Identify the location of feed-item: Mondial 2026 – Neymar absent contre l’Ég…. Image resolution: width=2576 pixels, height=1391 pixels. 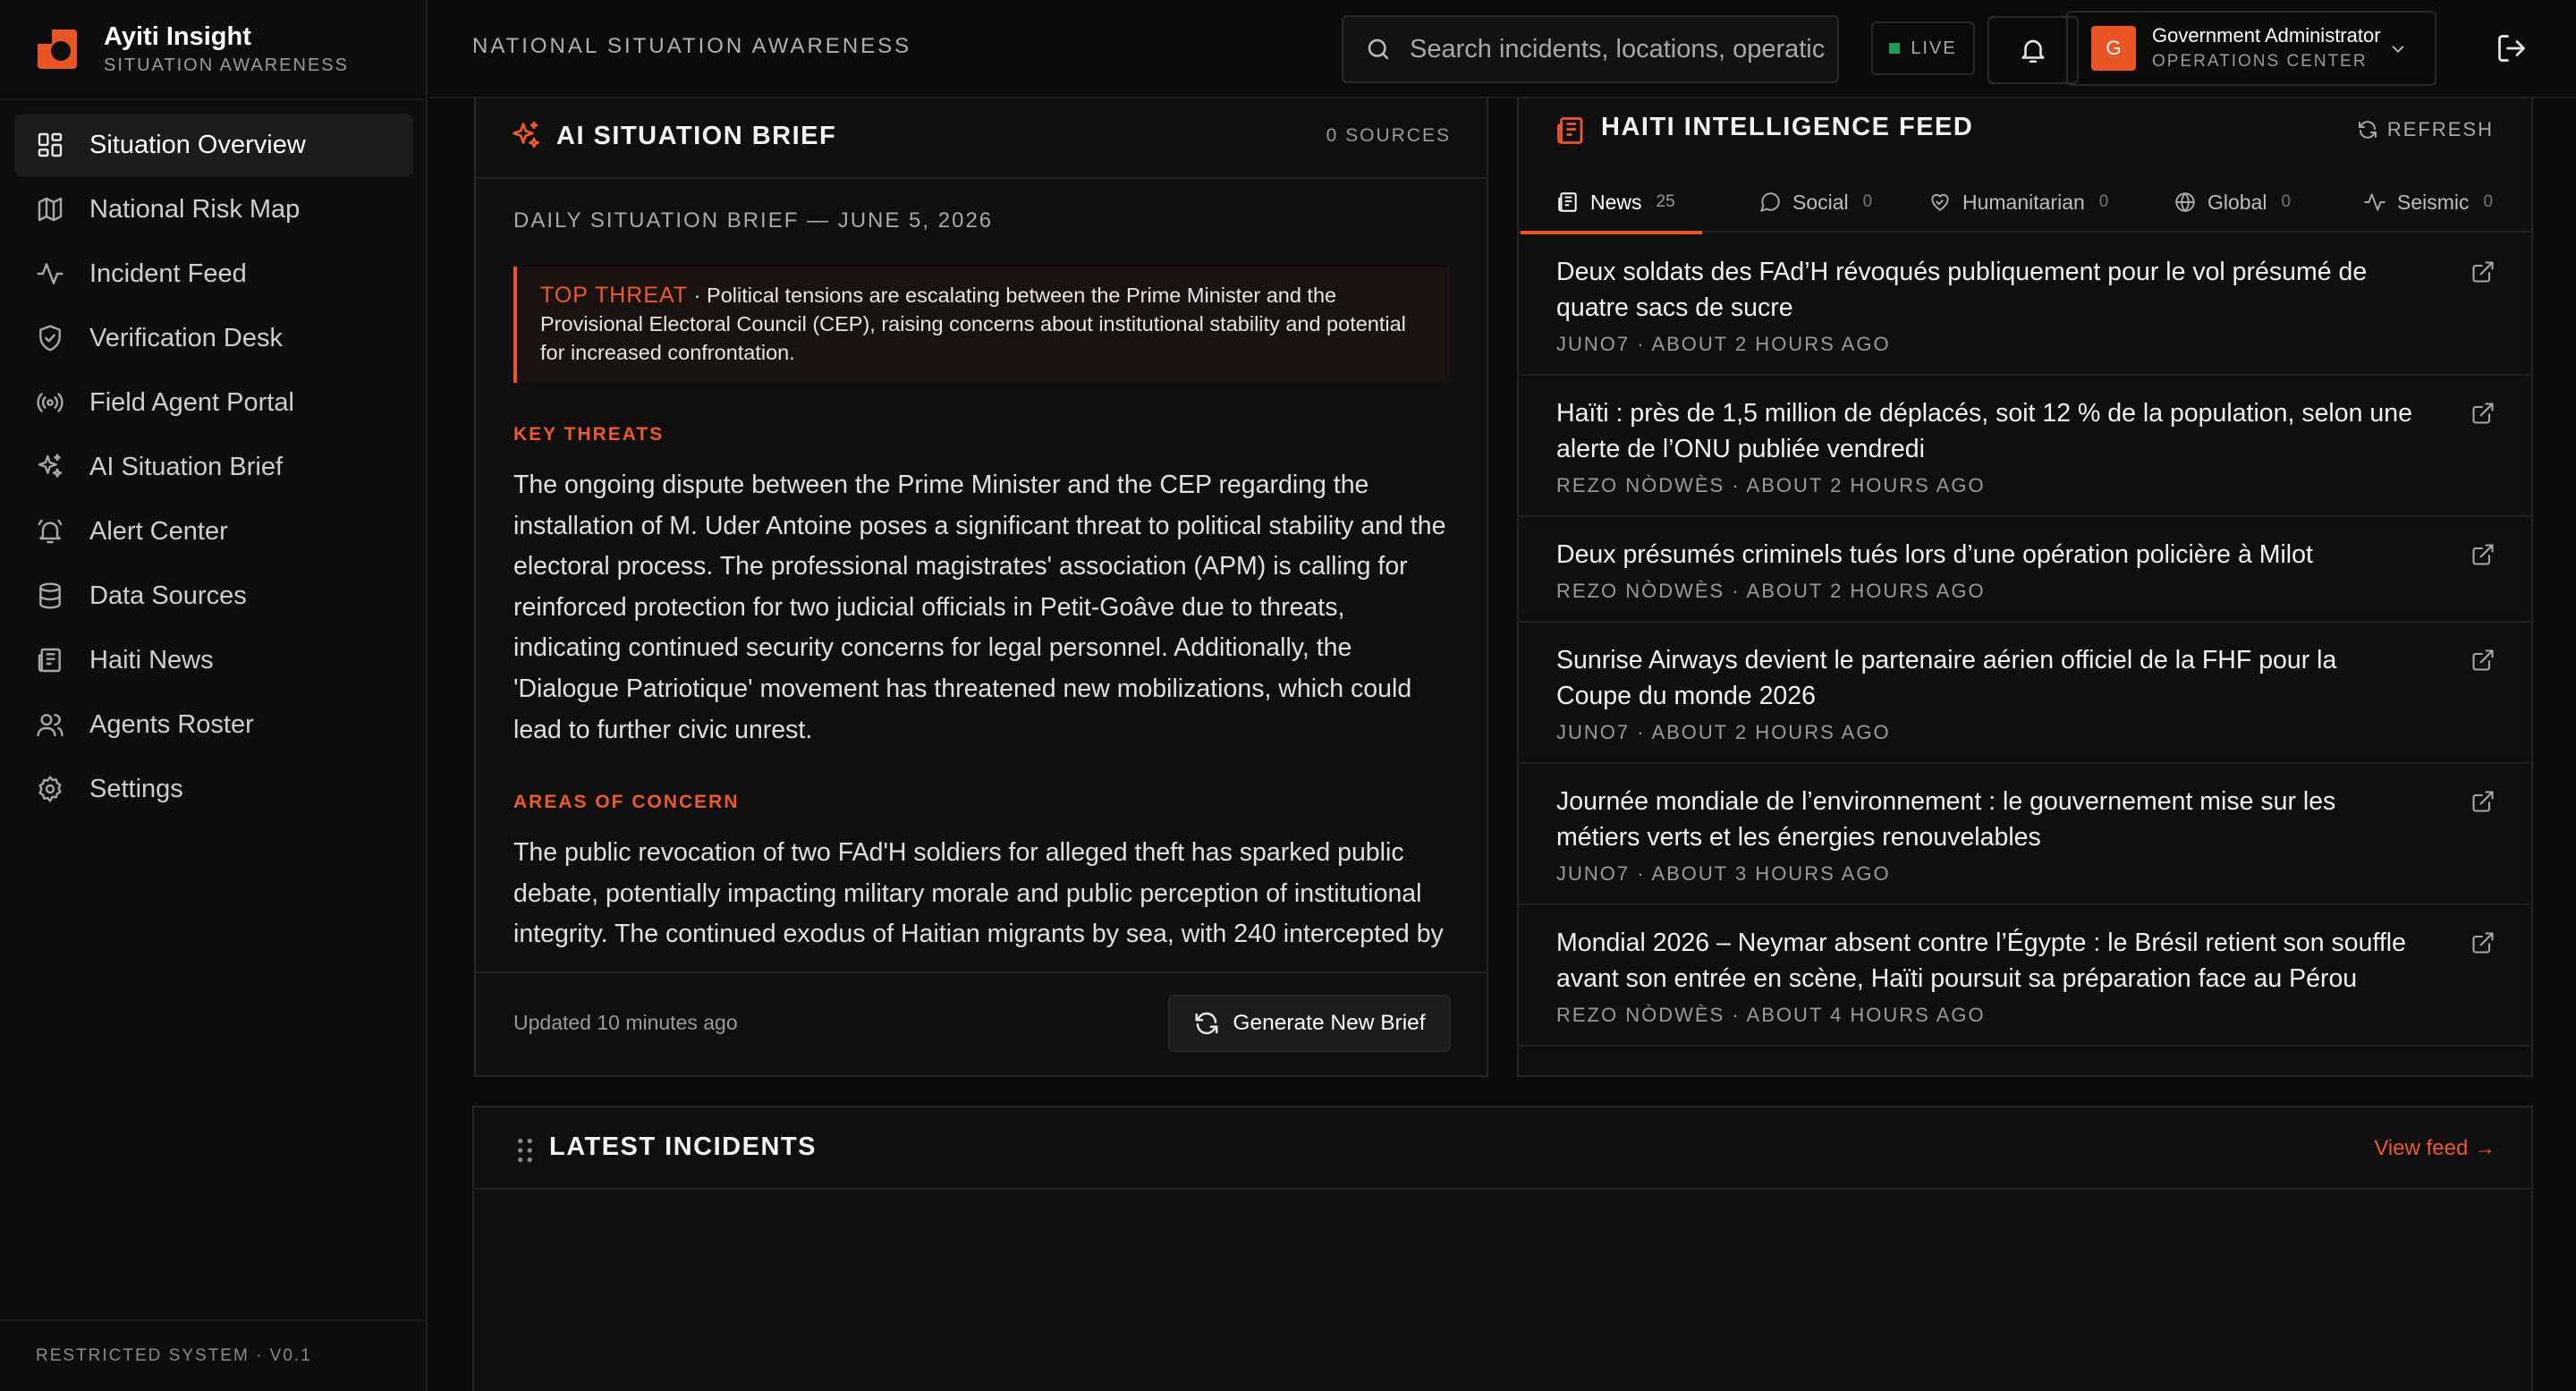
(2025, 976).